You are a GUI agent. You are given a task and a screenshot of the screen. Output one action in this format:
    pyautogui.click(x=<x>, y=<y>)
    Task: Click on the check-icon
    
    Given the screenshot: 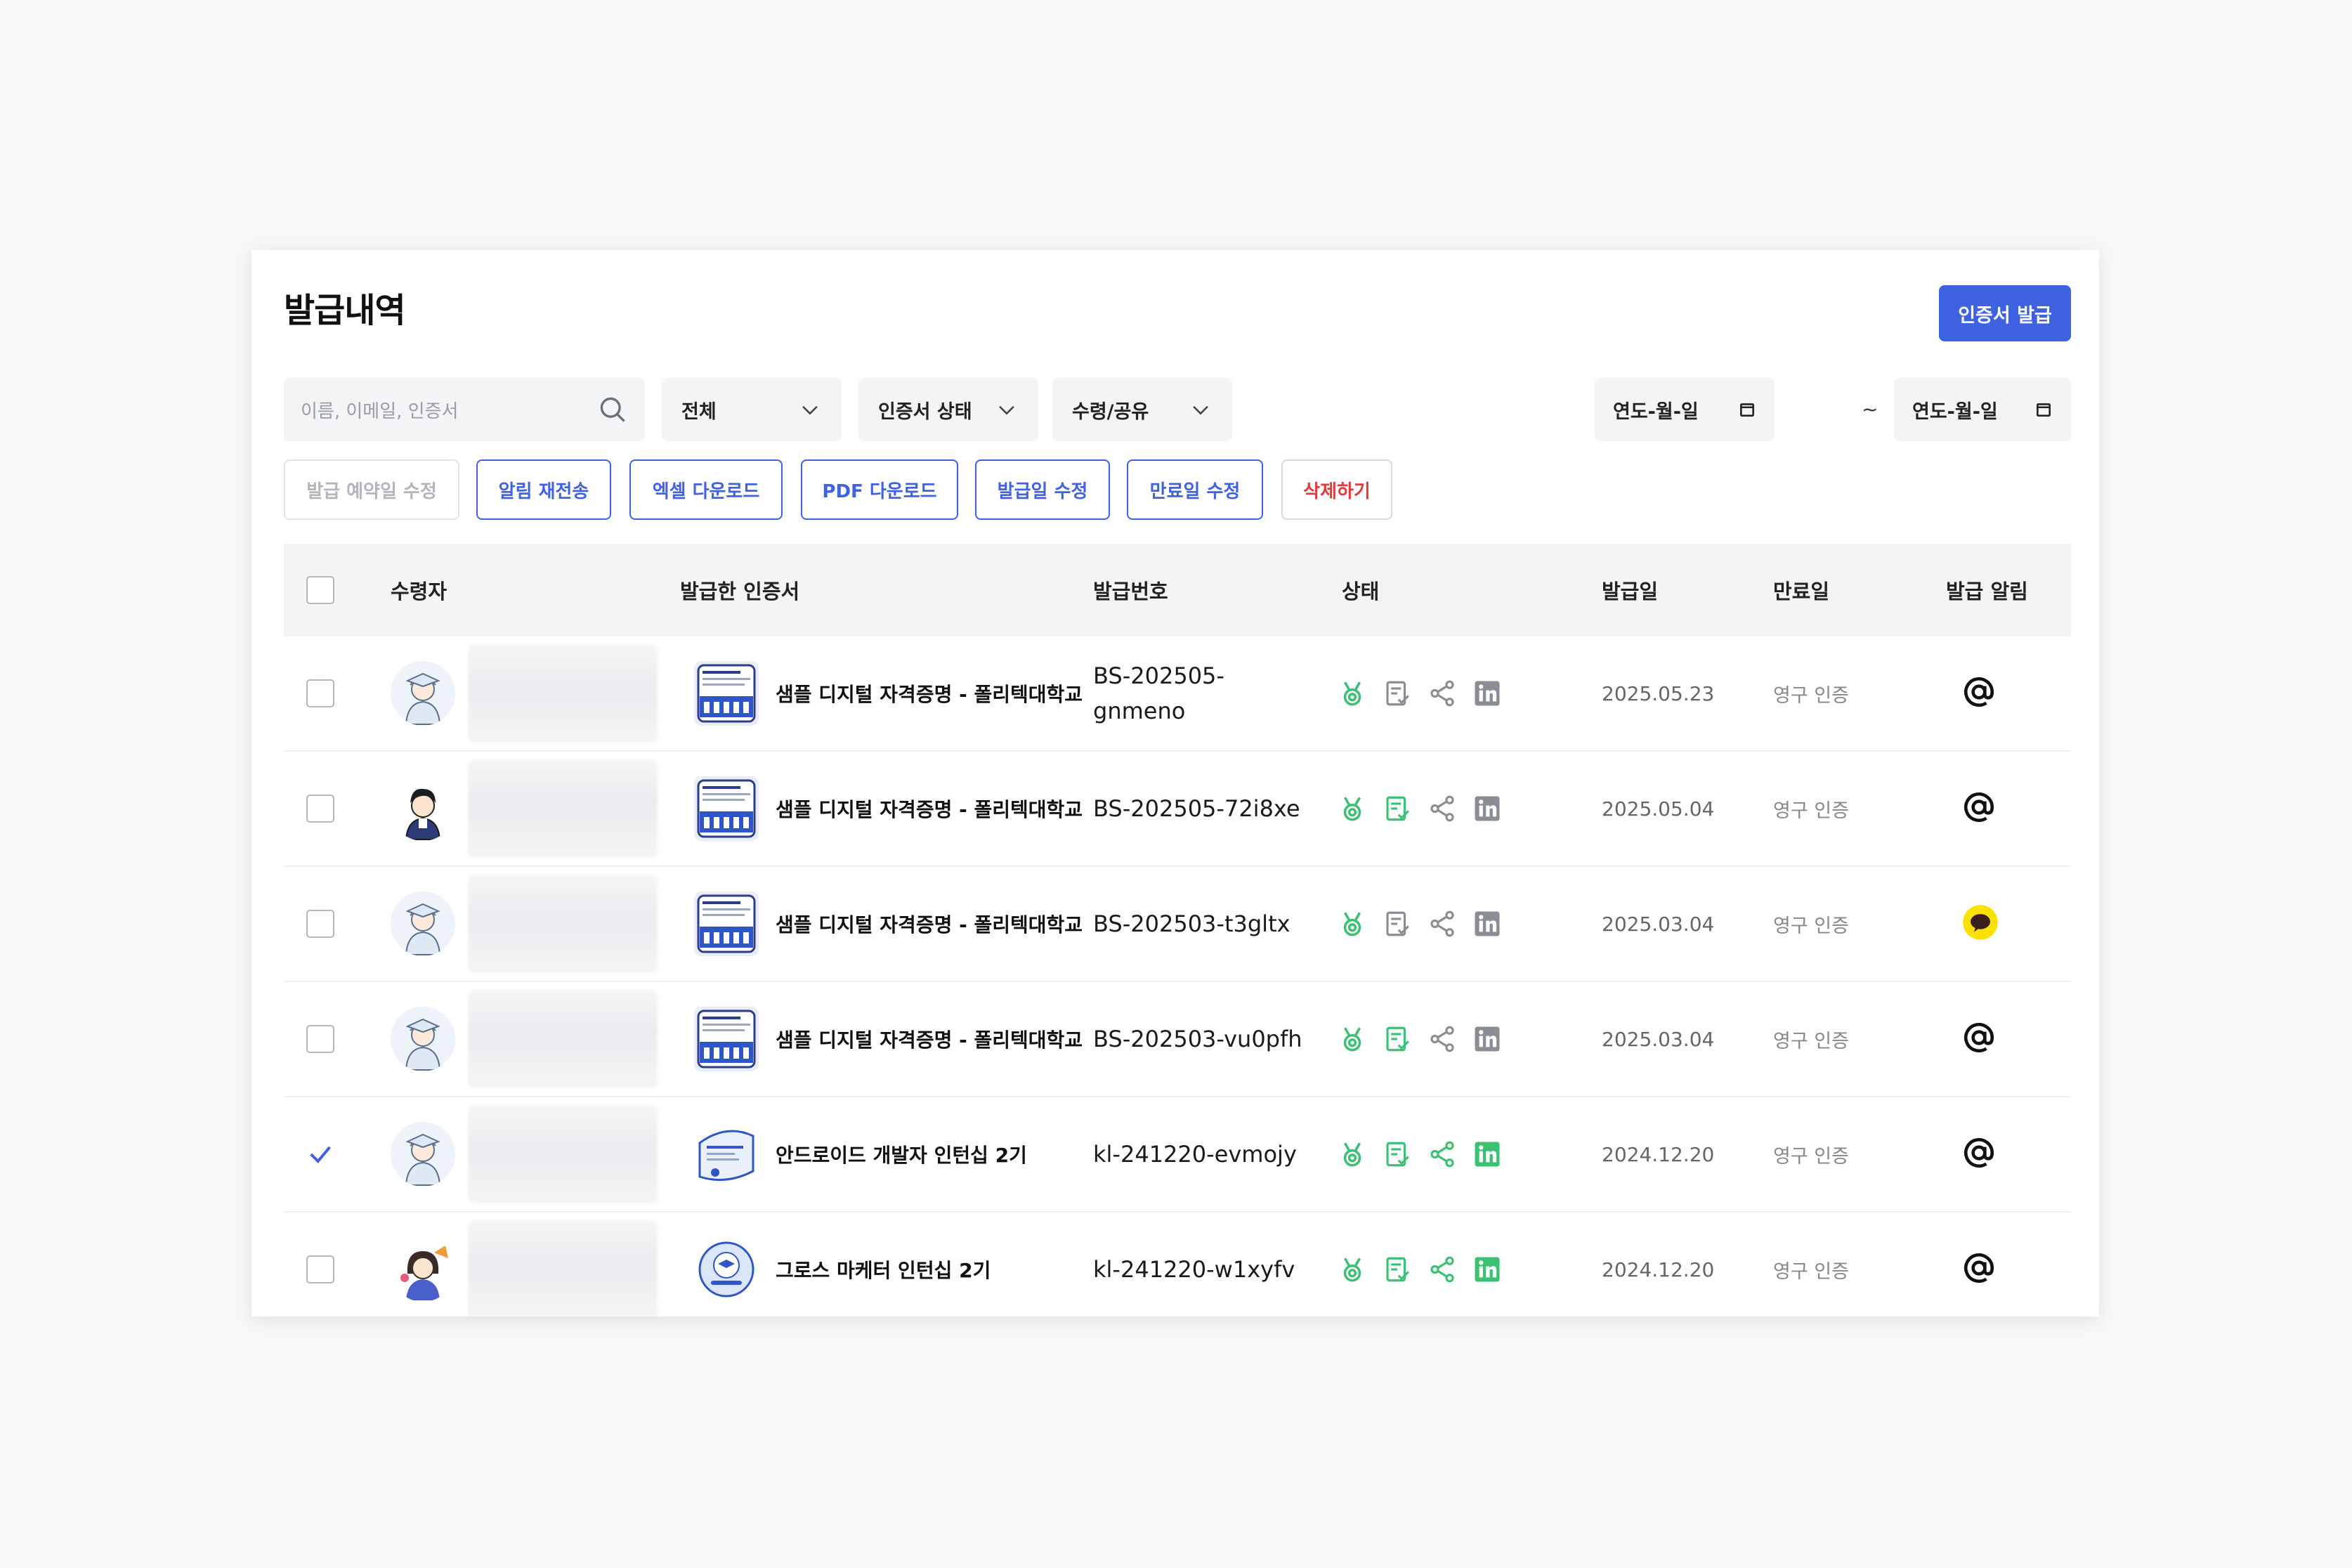 What is the action you would take?
    pyautogui.click(x=320, y=1154)
    